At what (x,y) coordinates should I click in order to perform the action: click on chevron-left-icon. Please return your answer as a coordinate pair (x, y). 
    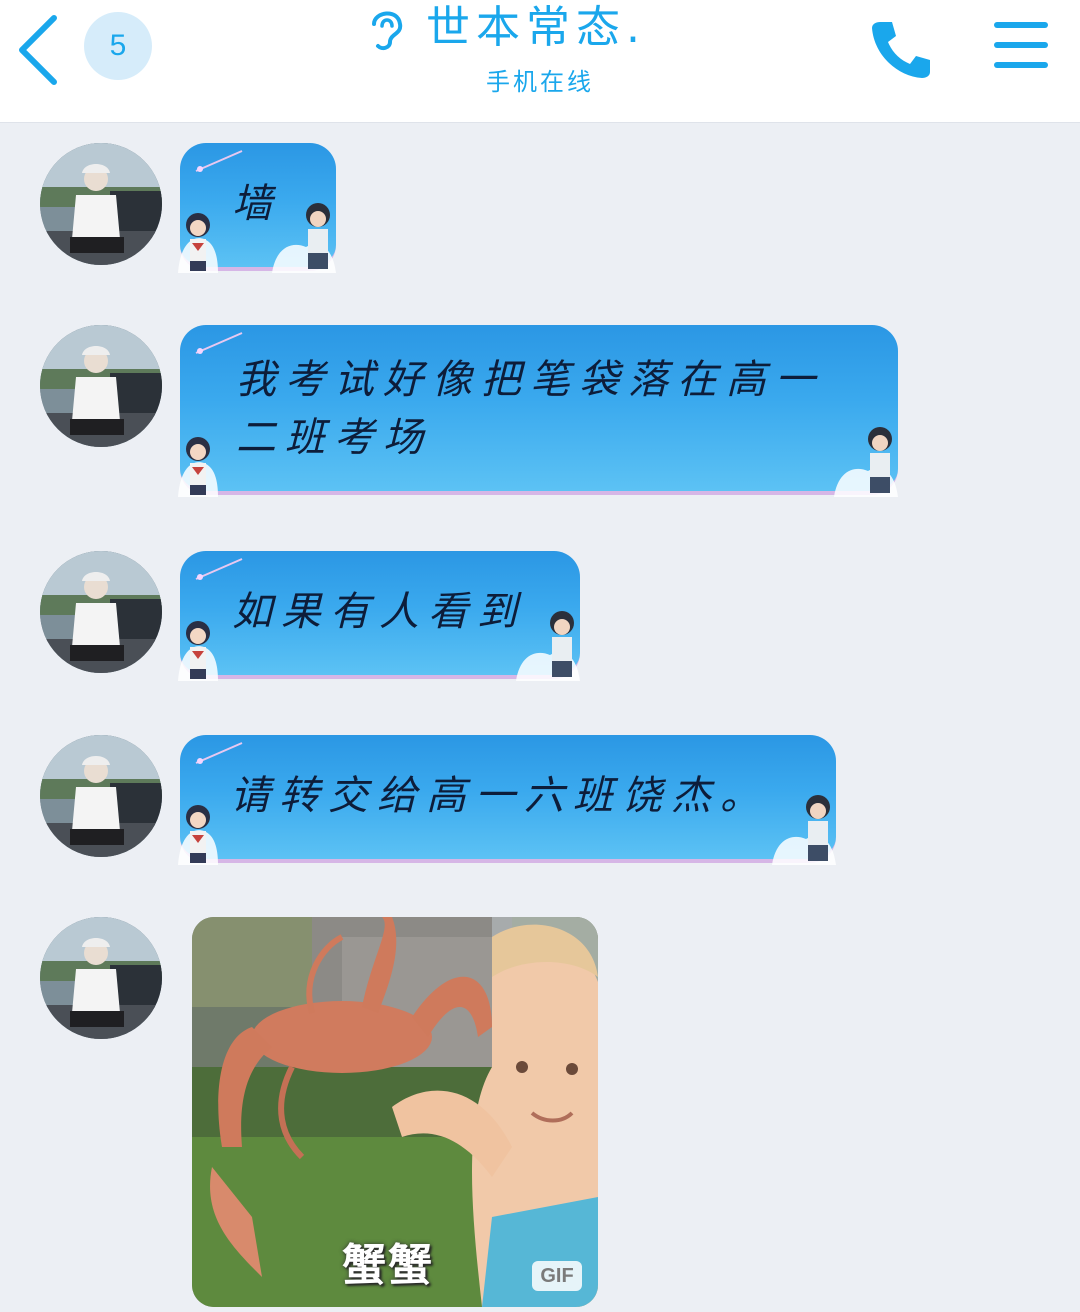
    Looking at the image, I should click on (38, 50).